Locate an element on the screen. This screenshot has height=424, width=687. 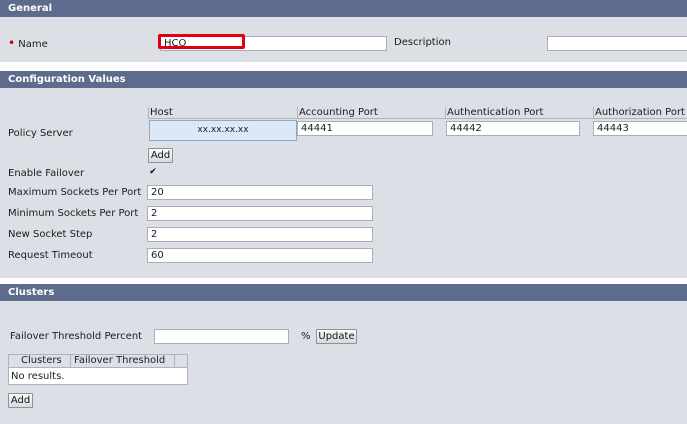
add-cluster-label: Add is located at coordinates (20, 400).